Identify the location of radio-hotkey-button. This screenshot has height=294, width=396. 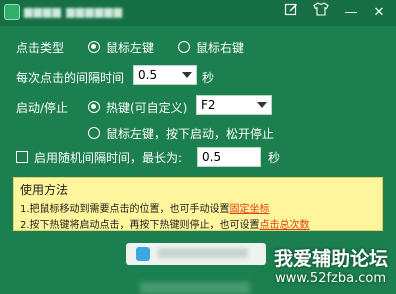
(94, 107).